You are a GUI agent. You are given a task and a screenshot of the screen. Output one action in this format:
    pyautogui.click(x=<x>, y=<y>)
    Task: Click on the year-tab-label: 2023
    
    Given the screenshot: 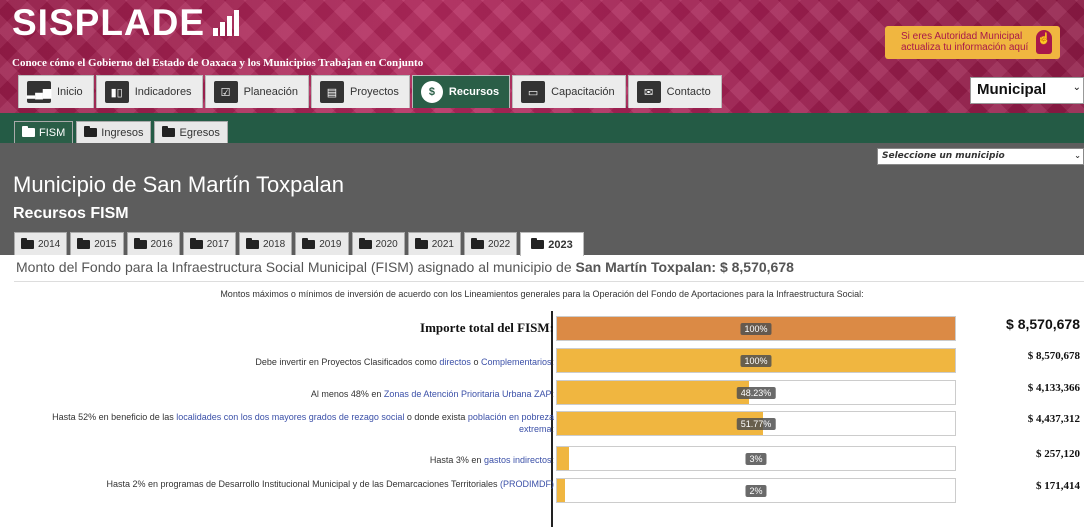 What is the action you would take?
    pyautogui.click(x=560, y=244)
    